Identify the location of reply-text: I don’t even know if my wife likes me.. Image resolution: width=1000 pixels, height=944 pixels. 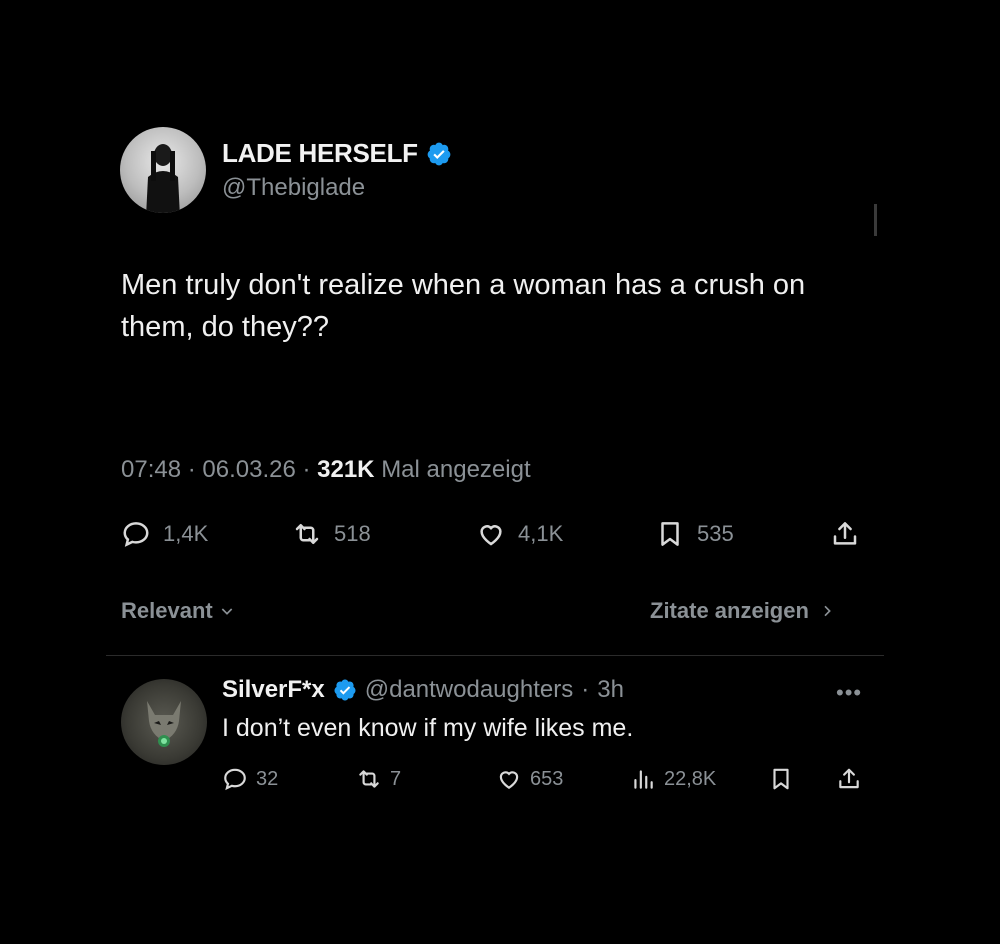
(428, 728).